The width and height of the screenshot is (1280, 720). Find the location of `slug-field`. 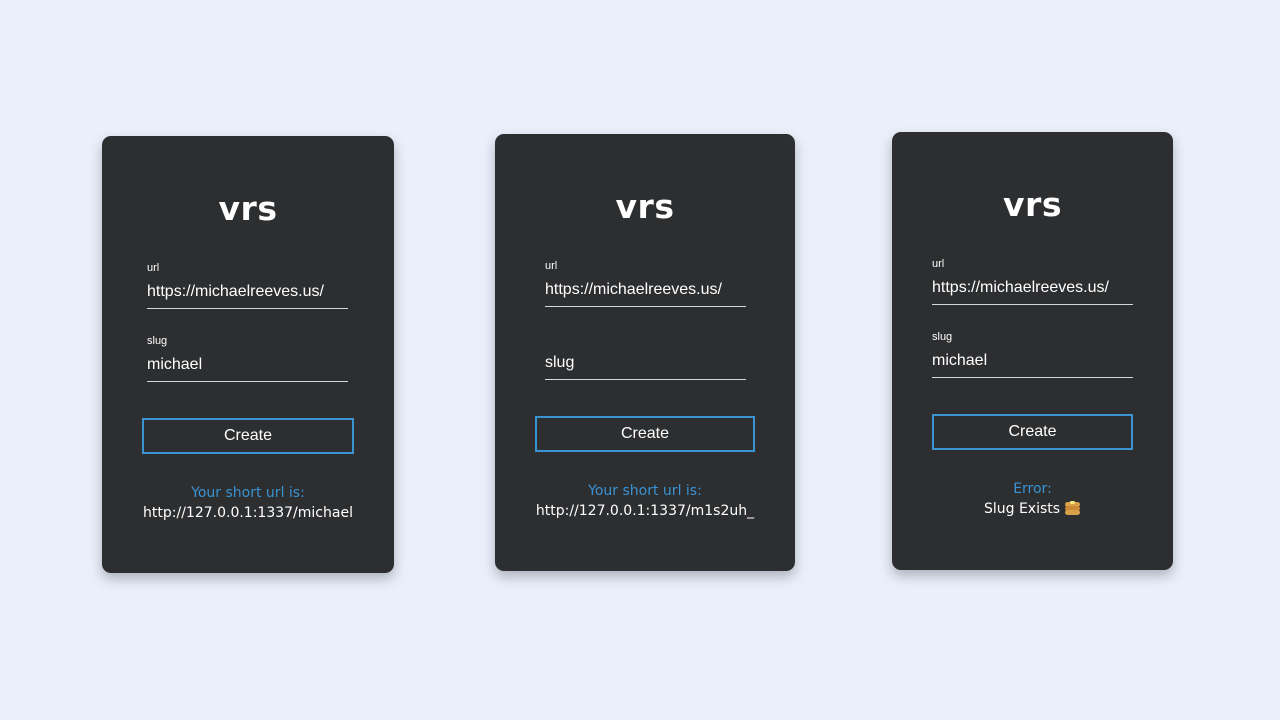

slug-field is located at coordinates (645, 356).